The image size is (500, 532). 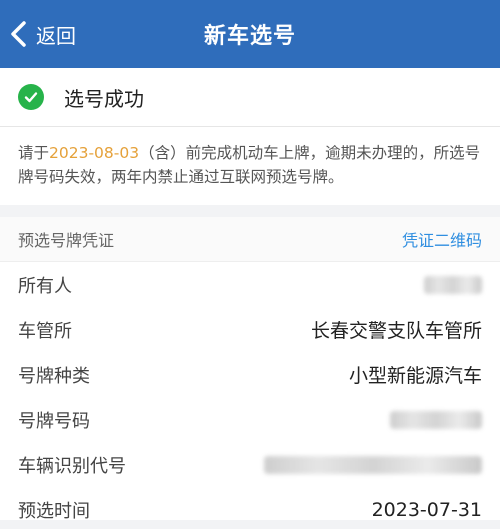 What do you see at coordinates (426, 509) in the screenshot?
I see `row-value: 2023-07-31` at bounding box center [426, 509].